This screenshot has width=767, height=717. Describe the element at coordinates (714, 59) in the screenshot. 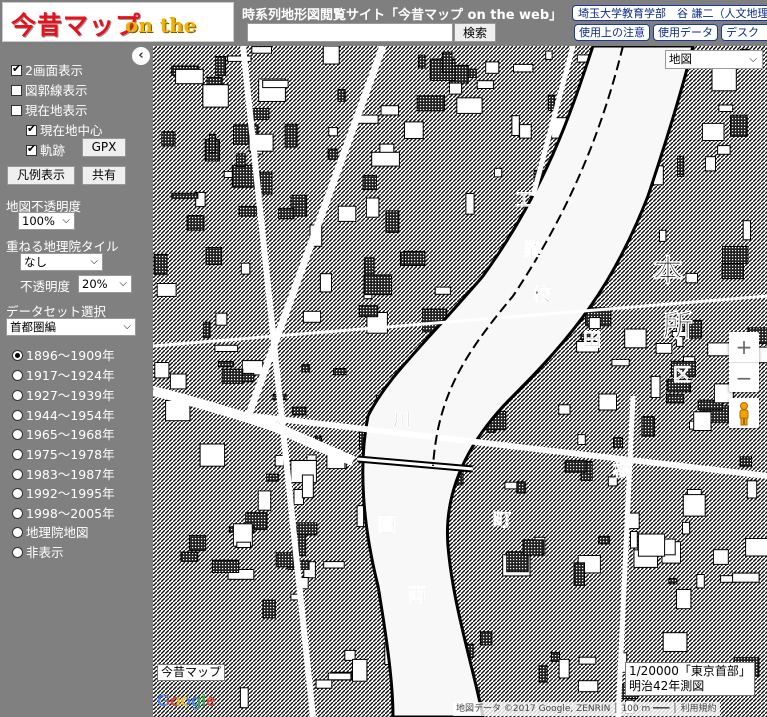

I see `map-type-select: 地図 ⌵` at that location.